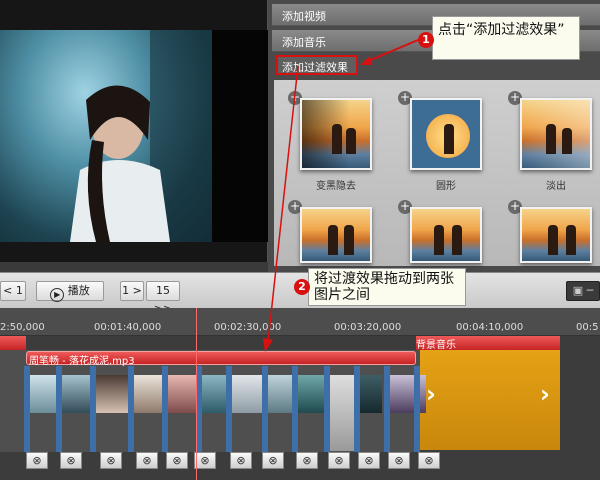 This screenshot has width=600, height=480. Describe the element at coordinates (13, 291) in the screenshot. I see `prev-frame-button: < 1` at that location.